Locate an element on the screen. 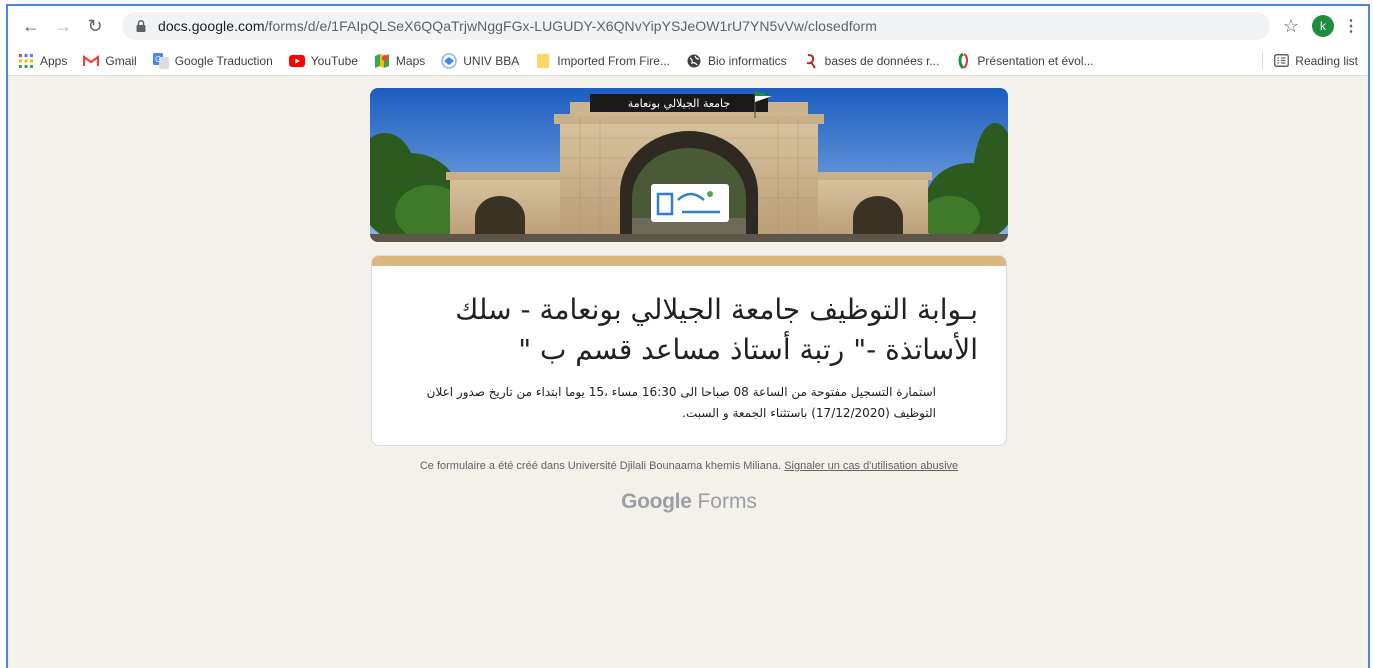 The height and width of the screenshot is (668, 1373). forward-icon: → is located at coordinates (63, 26).